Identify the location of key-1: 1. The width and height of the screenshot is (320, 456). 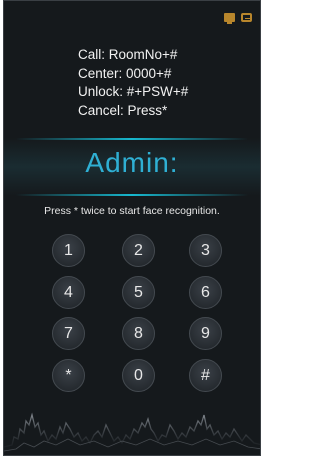
(68, 250).